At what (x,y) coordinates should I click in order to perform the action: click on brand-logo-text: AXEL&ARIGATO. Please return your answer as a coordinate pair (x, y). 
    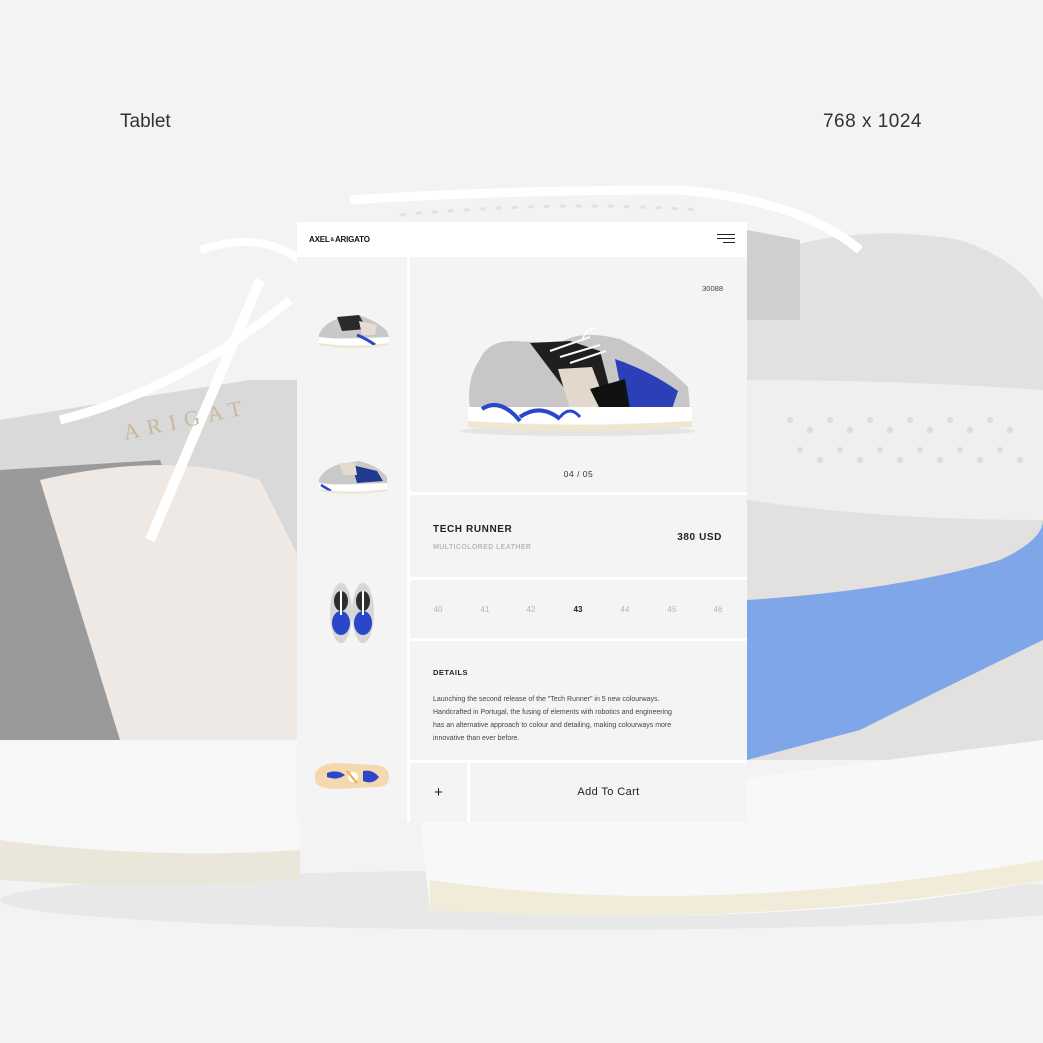
    Looking at the image, I should click on (339, 239).